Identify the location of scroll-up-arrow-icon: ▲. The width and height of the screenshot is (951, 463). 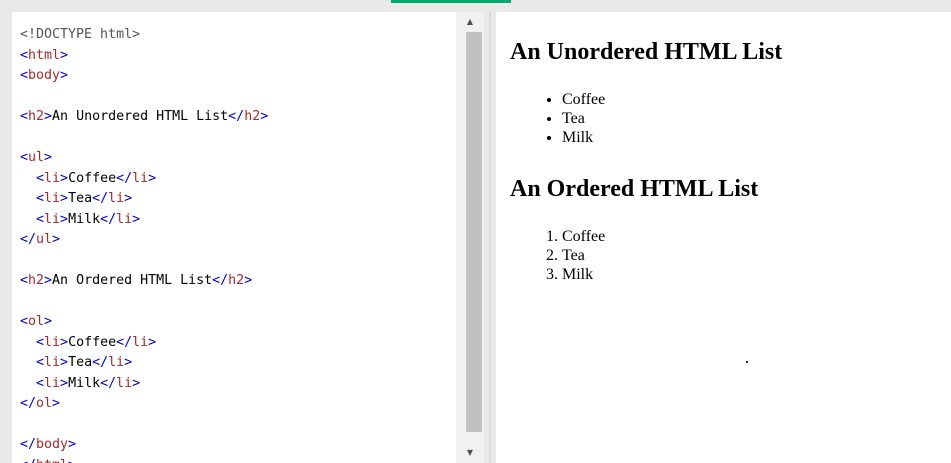
(470, 22).